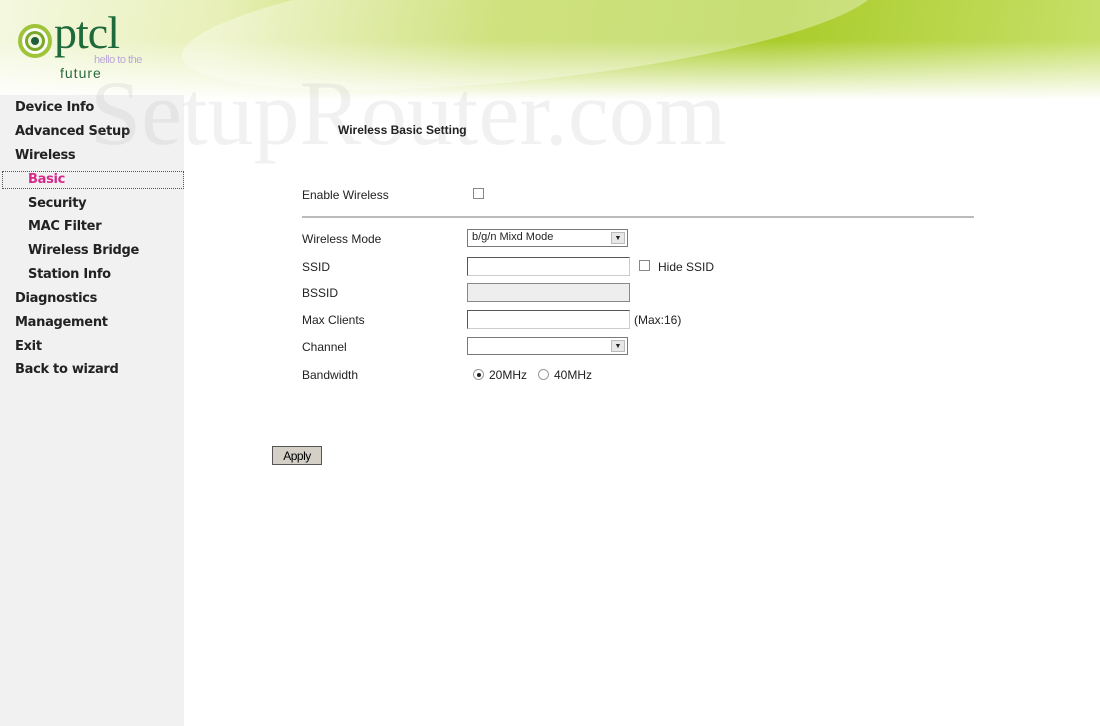 This screenshot has height=726, width=1100. What do you see at coordinates (333, 320) in the screenshot?
I see `max-clients-label: Max Clients` at bounding box center [333, 320].